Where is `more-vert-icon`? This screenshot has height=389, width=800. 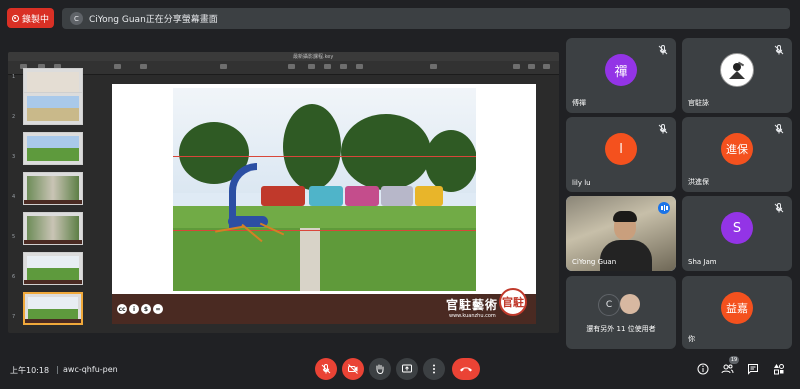
more-vert-icon is located at coordinates (434, 369).